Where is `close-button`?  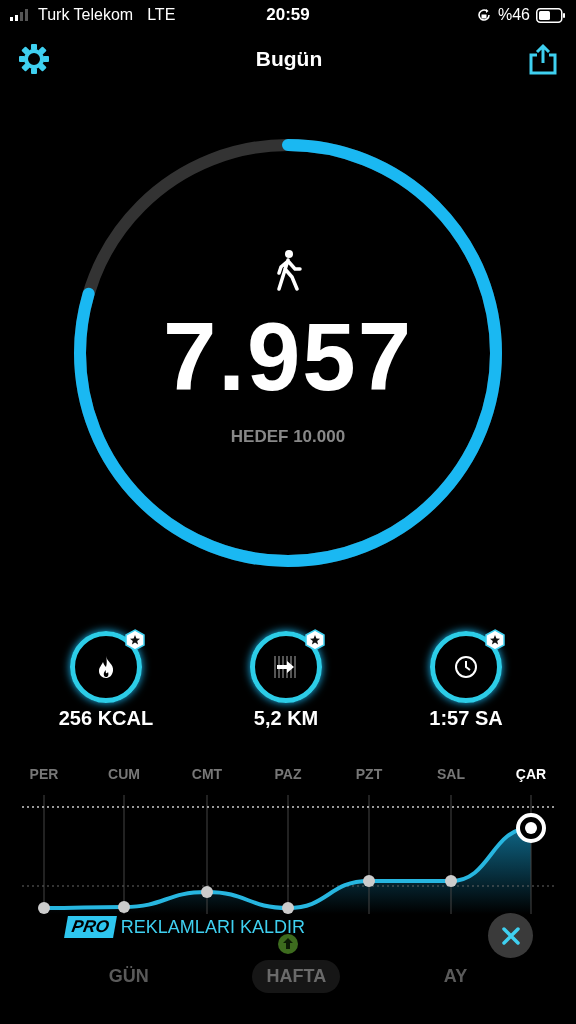 close-button is located at coordinates (510, 935).